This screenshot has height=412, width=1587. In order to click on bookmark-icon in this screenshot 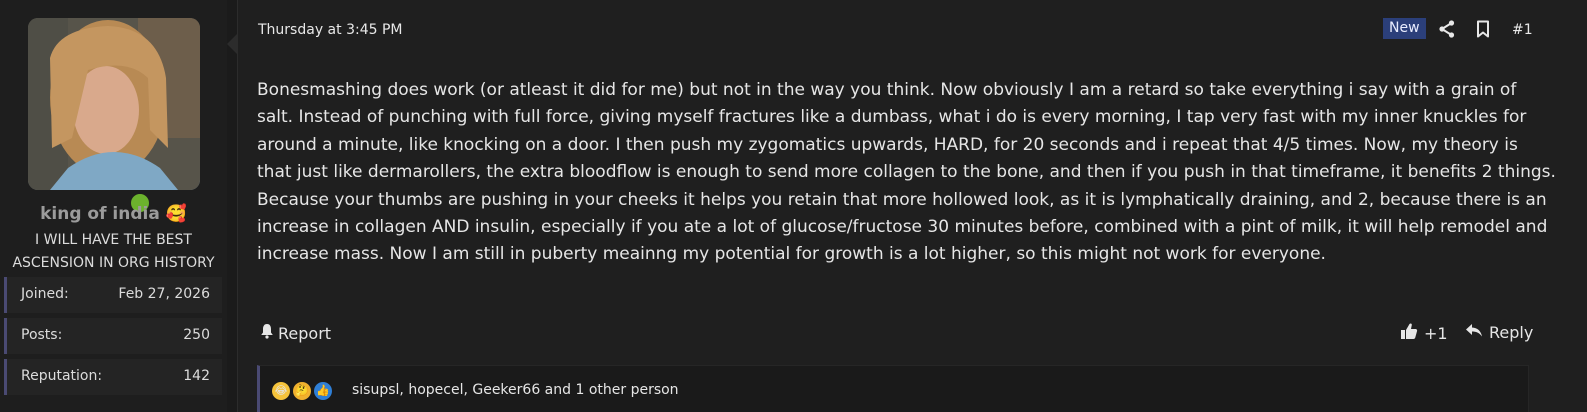, I will do `click(1483, 31)`.